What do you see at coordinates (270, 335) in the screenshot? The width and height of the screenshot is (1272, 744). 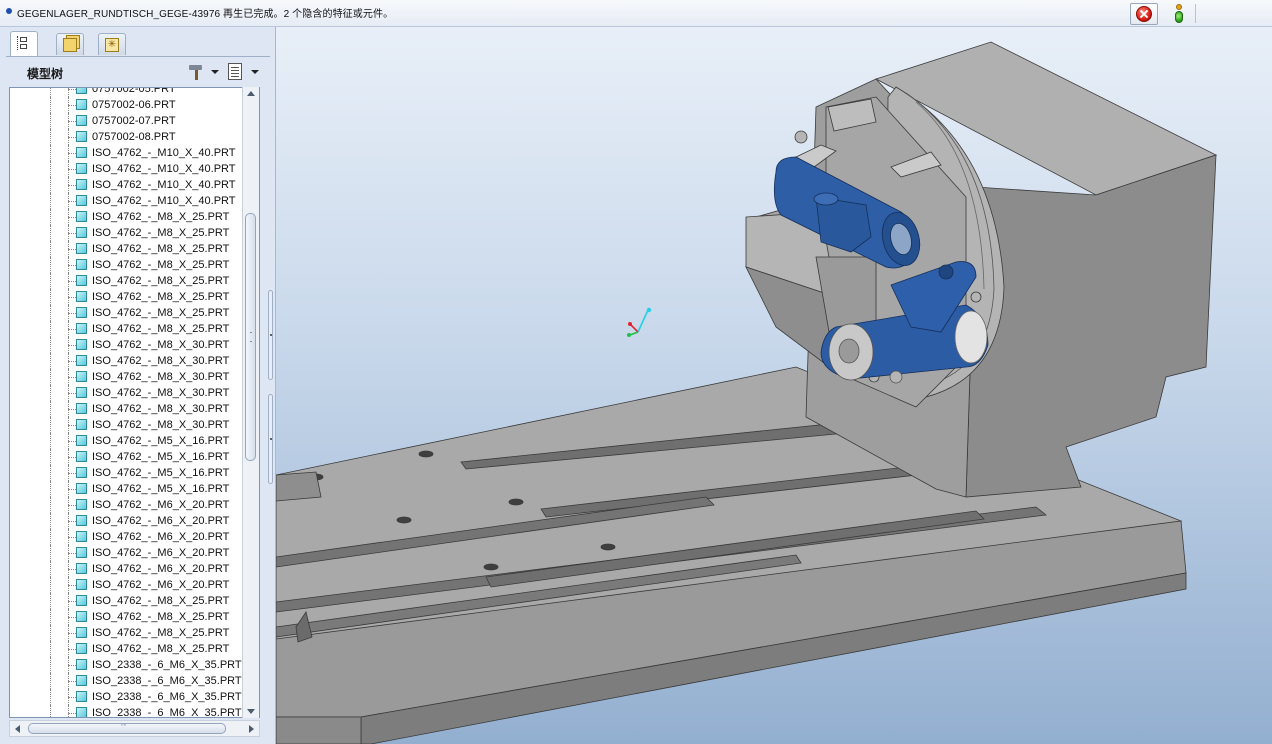 I see `splitter-grip-top` at bounding box center [270, 335].